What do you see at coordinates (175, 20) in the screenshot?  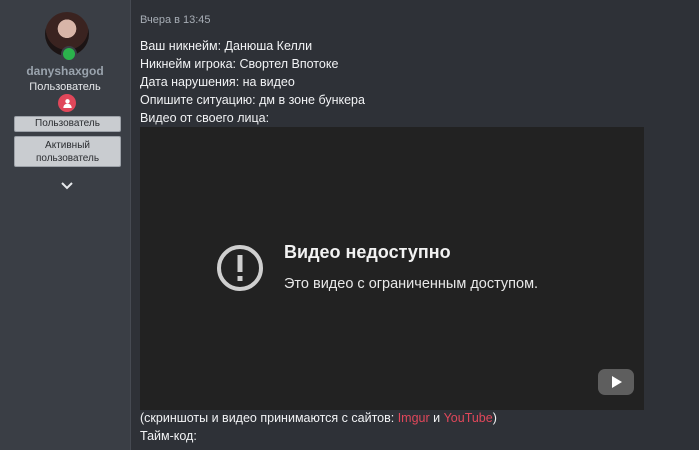 I see `post-timestamp: Вчера в 13:45` at bounding box center [175, 20].